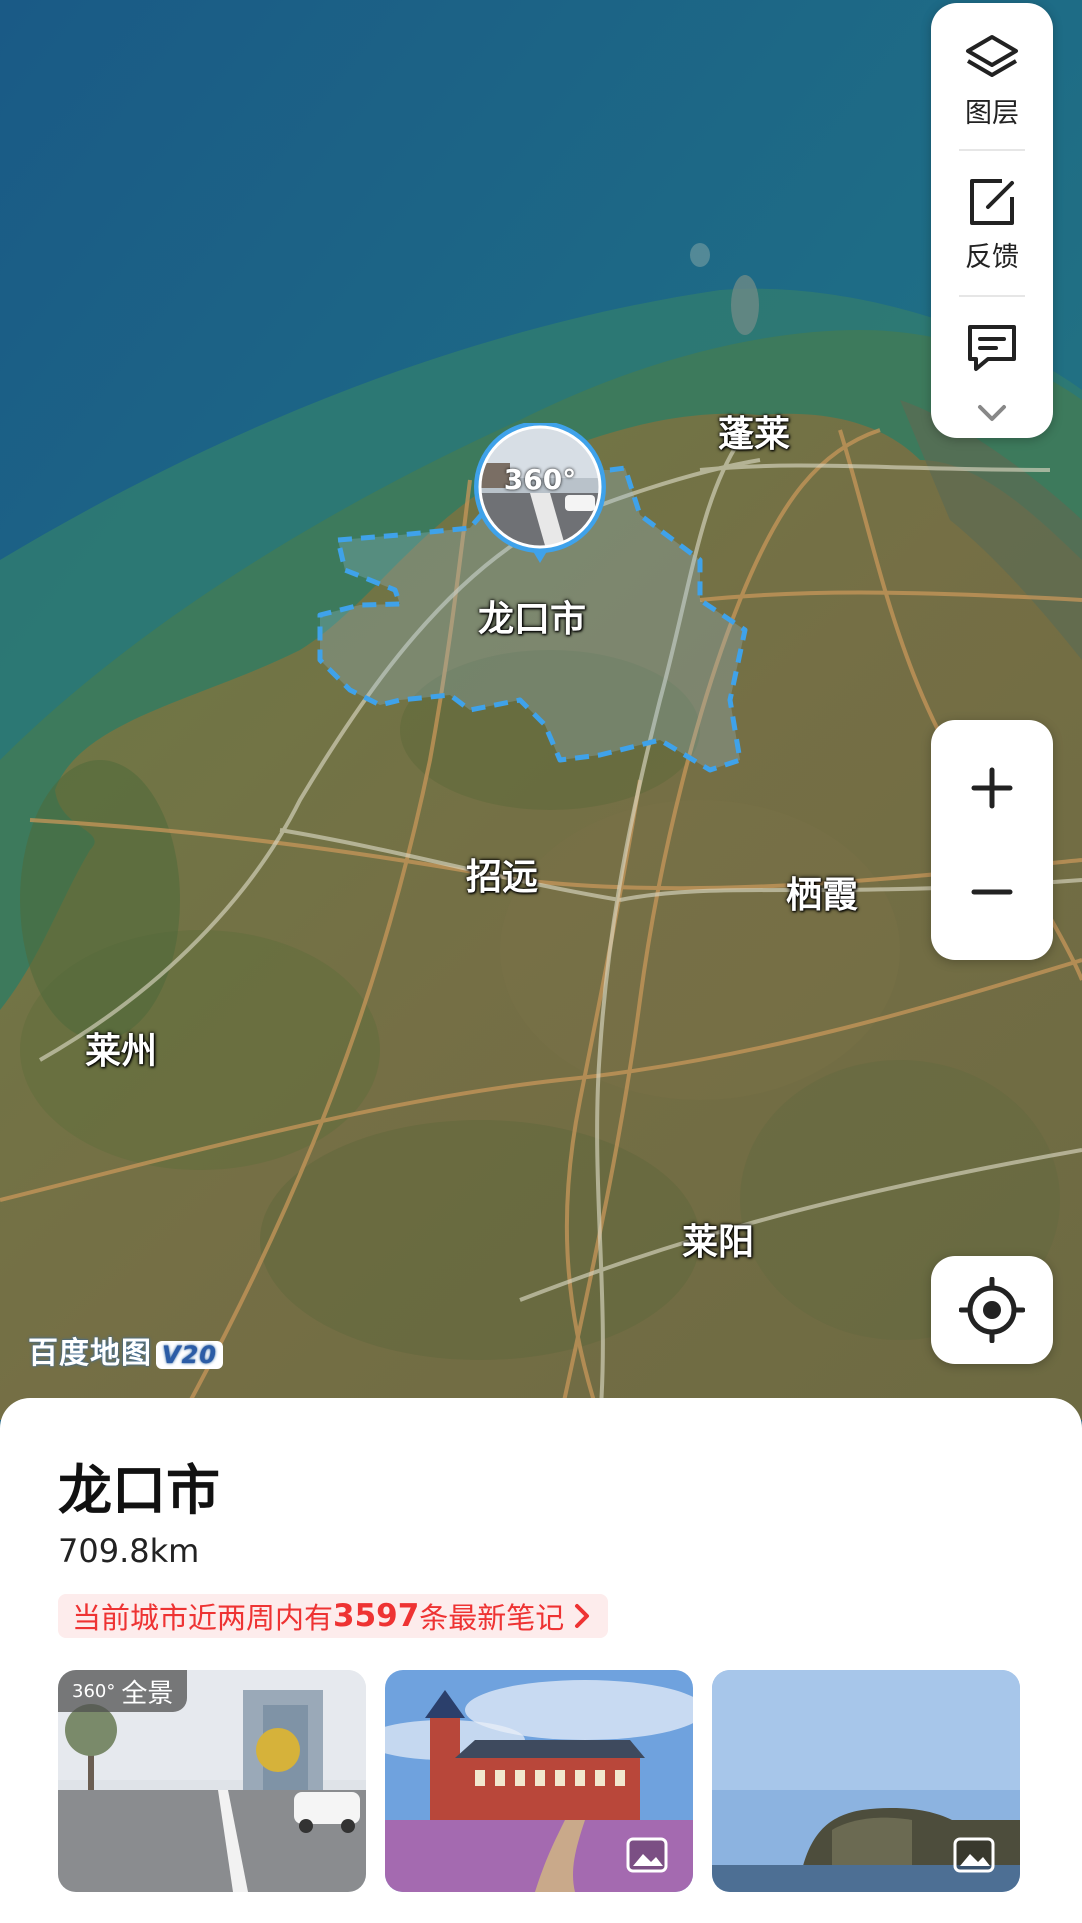 This screenshot has height=1923, width=1082. I want to click on place-label-penglai: 蓬莱, so click(754, 431).